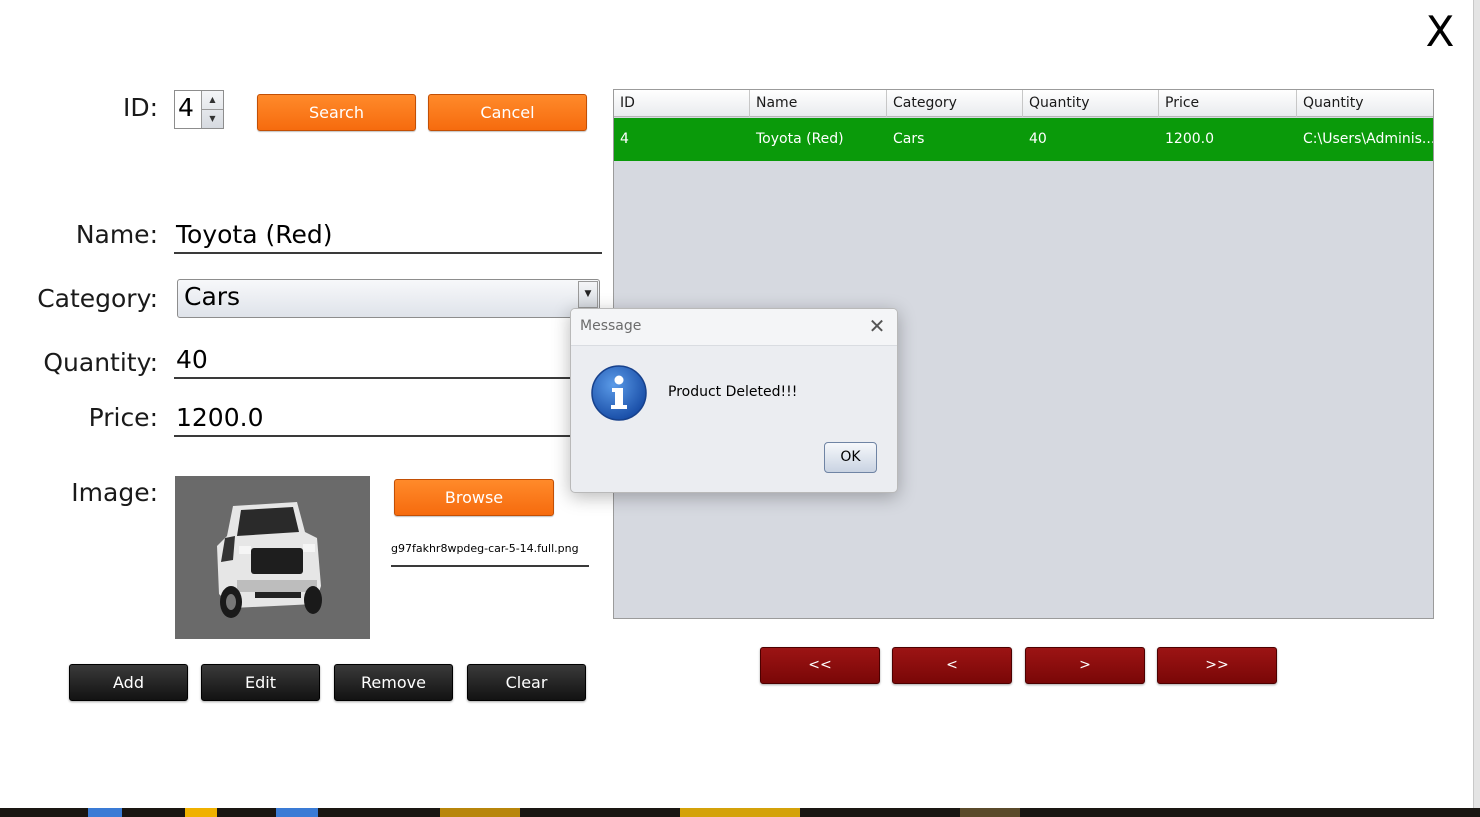 The height and width of the screenshot is (817, 1480). What do you see at coordinates (624, 139) in the screenshot?
I see `cell-id: 4` at bounding box center [624, 139].